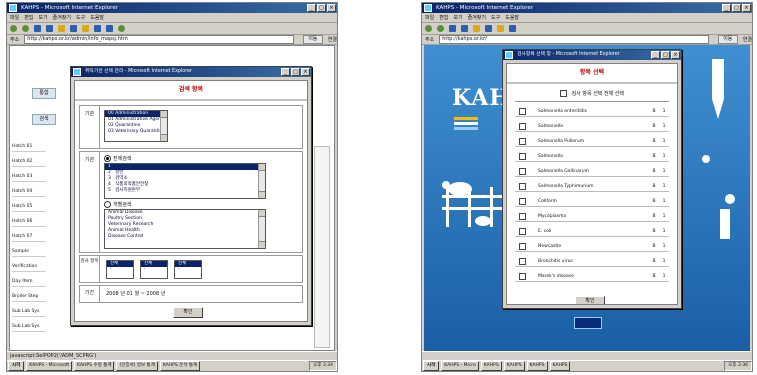 This screenshot has width=757, height=375. What do you see at coordinates (29, 267) in the screenshot?
I see `table-row: Verification` at bounding box center [29, 267].